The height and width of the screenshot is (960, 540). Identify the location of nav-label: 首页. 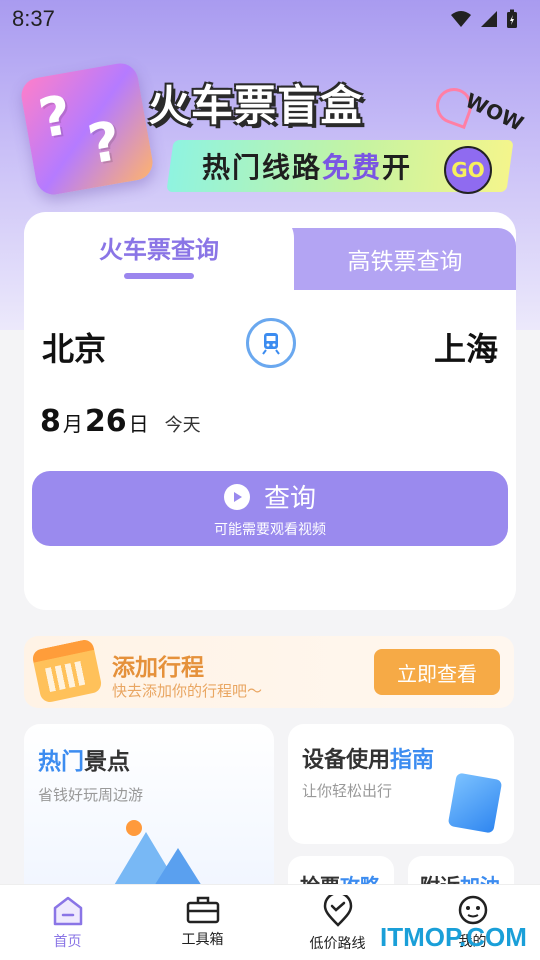
(67, 942).